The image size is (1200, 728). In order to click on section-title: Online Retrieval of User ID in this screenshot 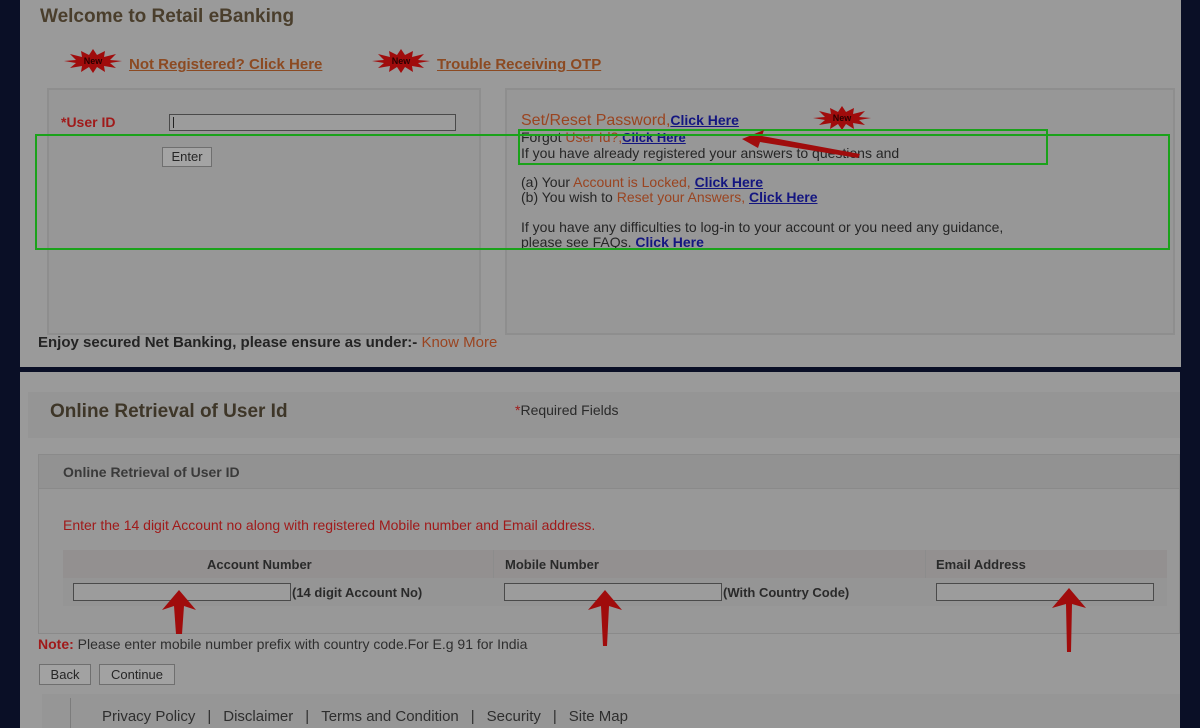, I will do `click(151, 472)`.